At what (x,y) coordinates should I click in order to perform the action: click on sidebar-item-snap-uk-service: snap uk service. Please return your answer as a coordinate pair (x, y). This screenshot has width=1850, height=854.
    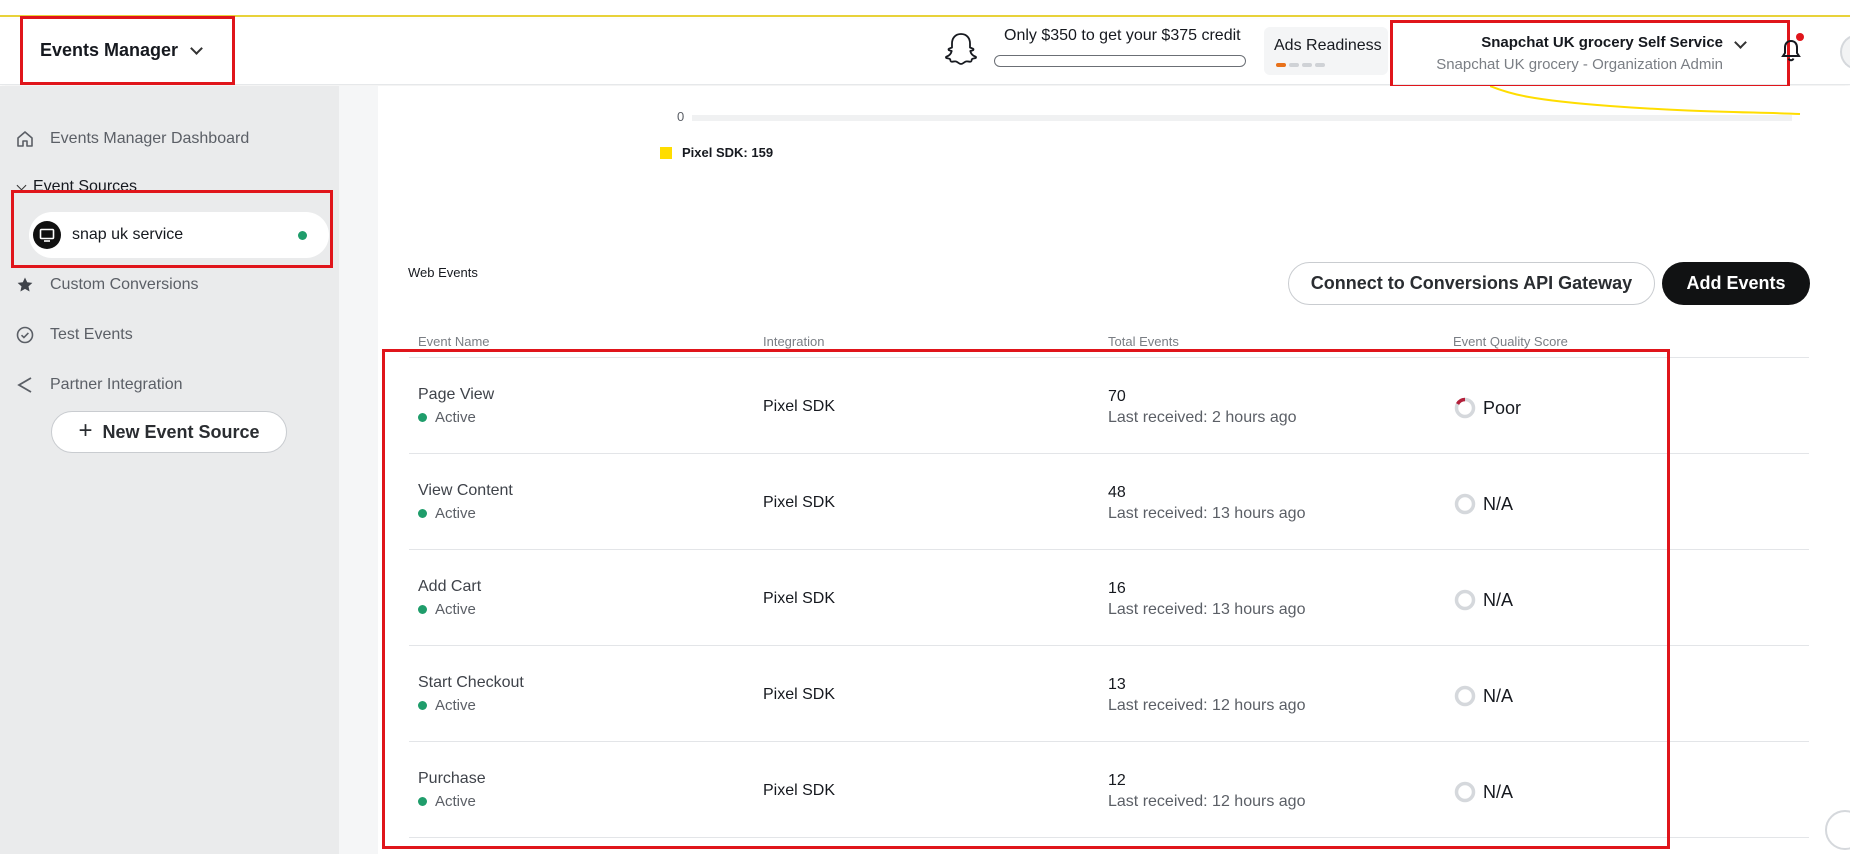
    Looking at the image, I should click on (179, 235).